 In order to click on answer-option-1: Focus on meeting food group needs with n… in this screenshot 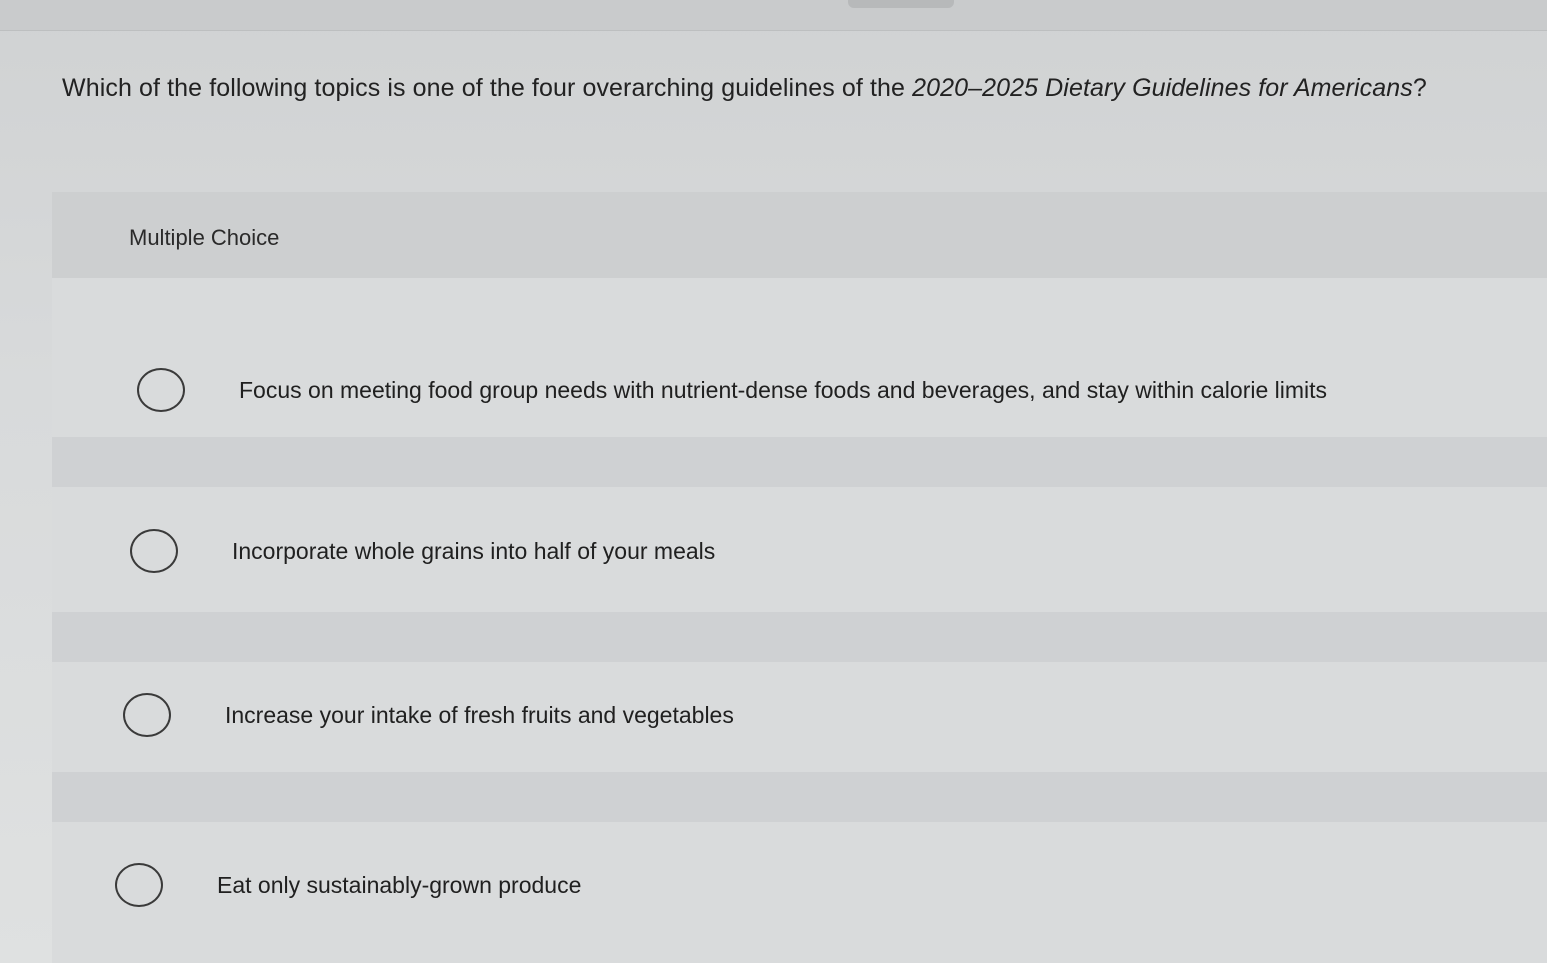, I will do `click(732, 390)`.